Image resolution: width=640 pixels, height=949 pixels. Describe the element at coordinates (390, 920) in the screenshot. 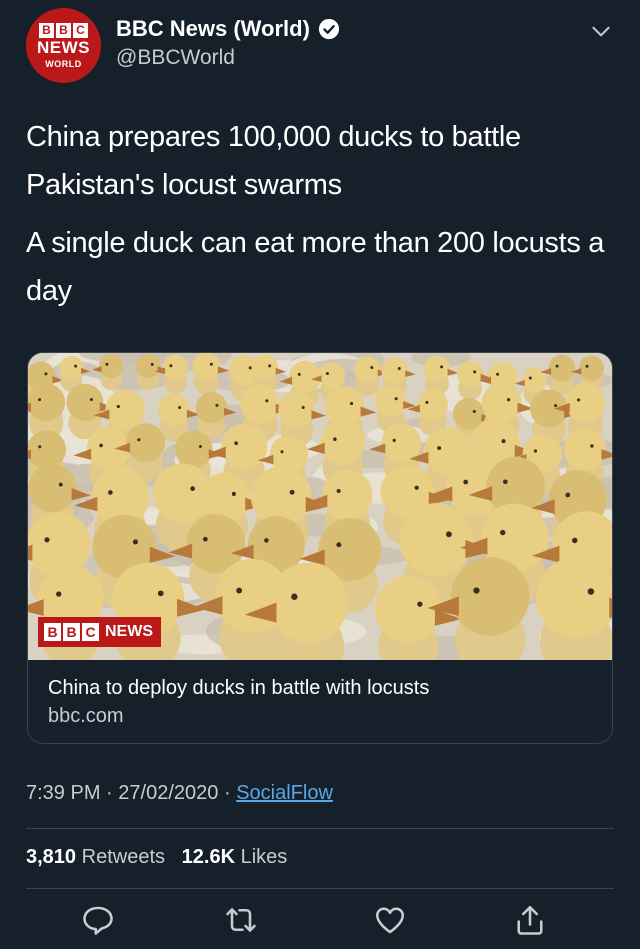

I see `like-icon` at that location.